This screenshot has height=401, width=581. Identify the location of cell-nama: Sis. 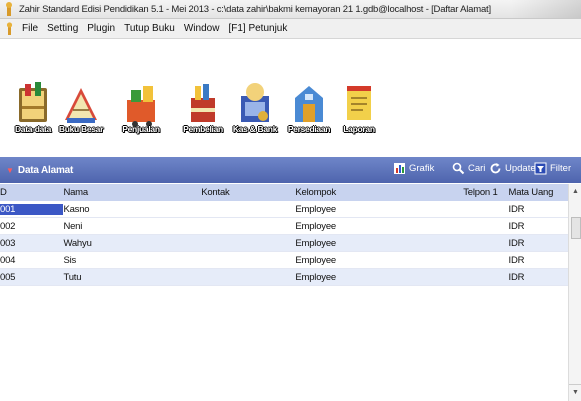
(132, 260).